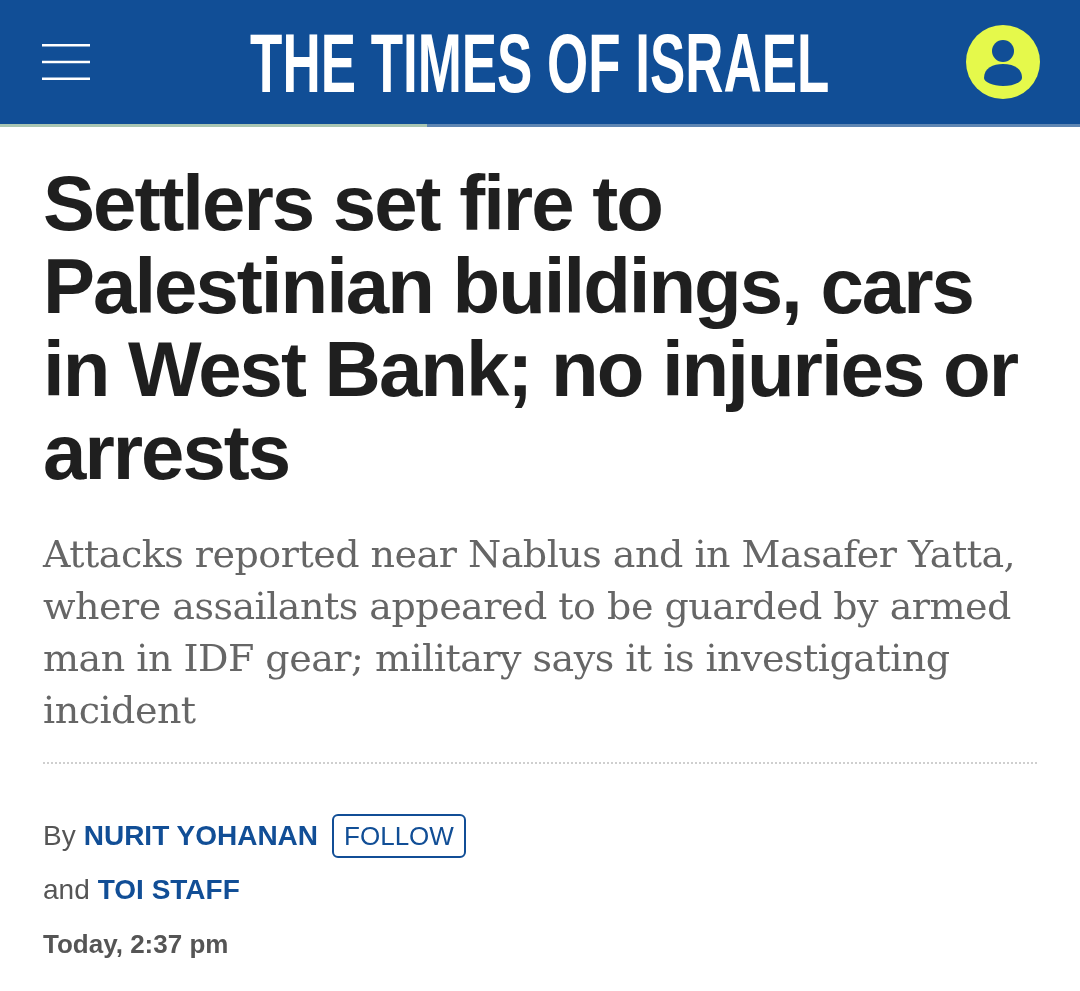 The height and width of the screenshot is (991, 1080). I want to click on menu-icon, so click(66, 62).